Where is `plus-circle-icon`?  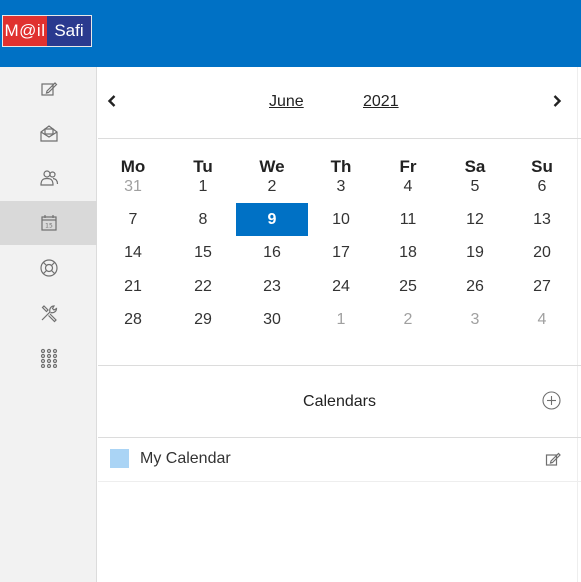 plus-circle-icon is located at coordinates (551, 400).